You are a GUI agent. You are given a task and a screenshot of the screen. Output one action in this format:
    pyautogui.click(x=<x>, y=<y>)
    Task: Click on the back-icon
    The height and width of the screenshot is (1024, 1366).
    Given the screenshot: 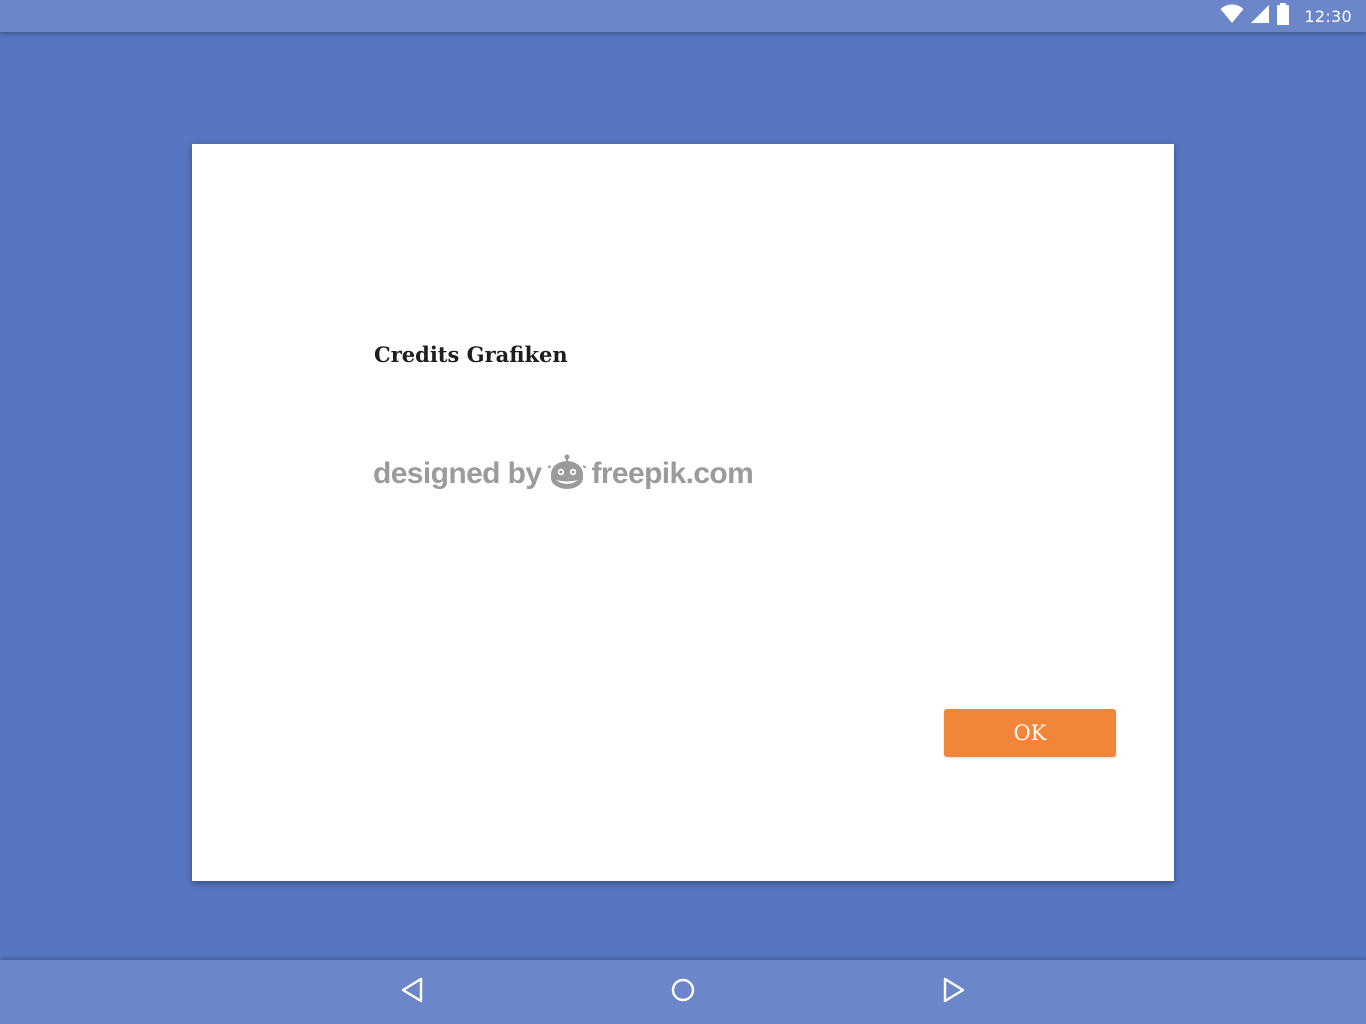 What is the action you would take?
    pyautogui.click(x=412, y=992)
    